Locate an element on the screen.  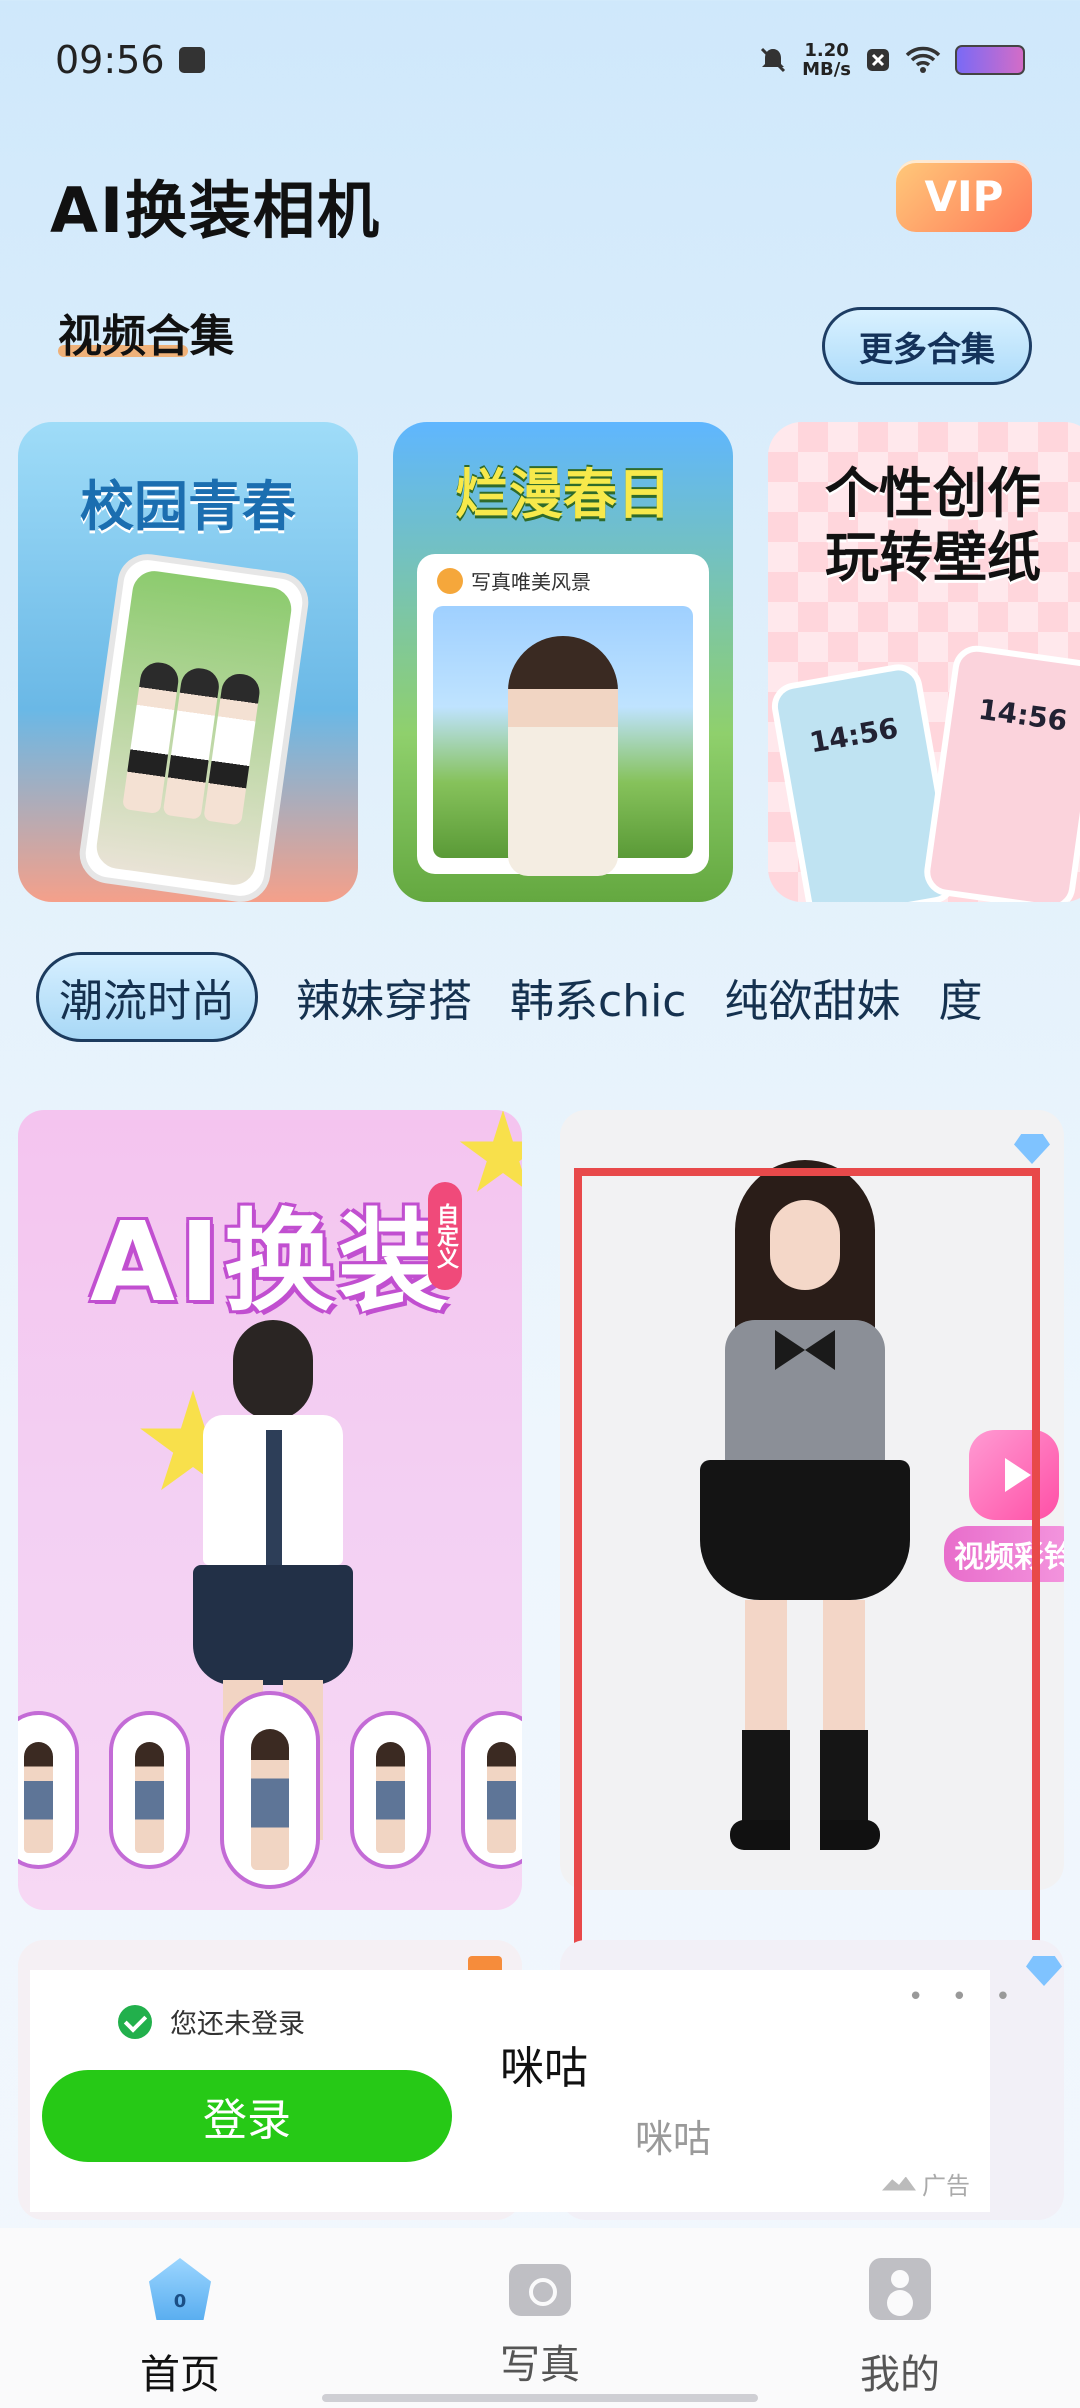
login-ad-banner: 您还未登录 登录 咪咕 咪咕 广告 is located at coordinates (510, 2091).